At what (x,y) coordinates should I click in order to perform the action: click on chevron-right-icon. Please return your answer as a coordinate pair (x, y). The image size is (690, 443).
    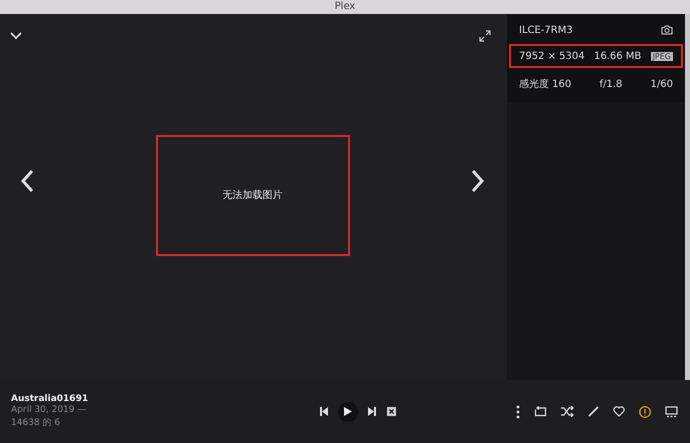
    Looking at the image, I should click on (478, 181).